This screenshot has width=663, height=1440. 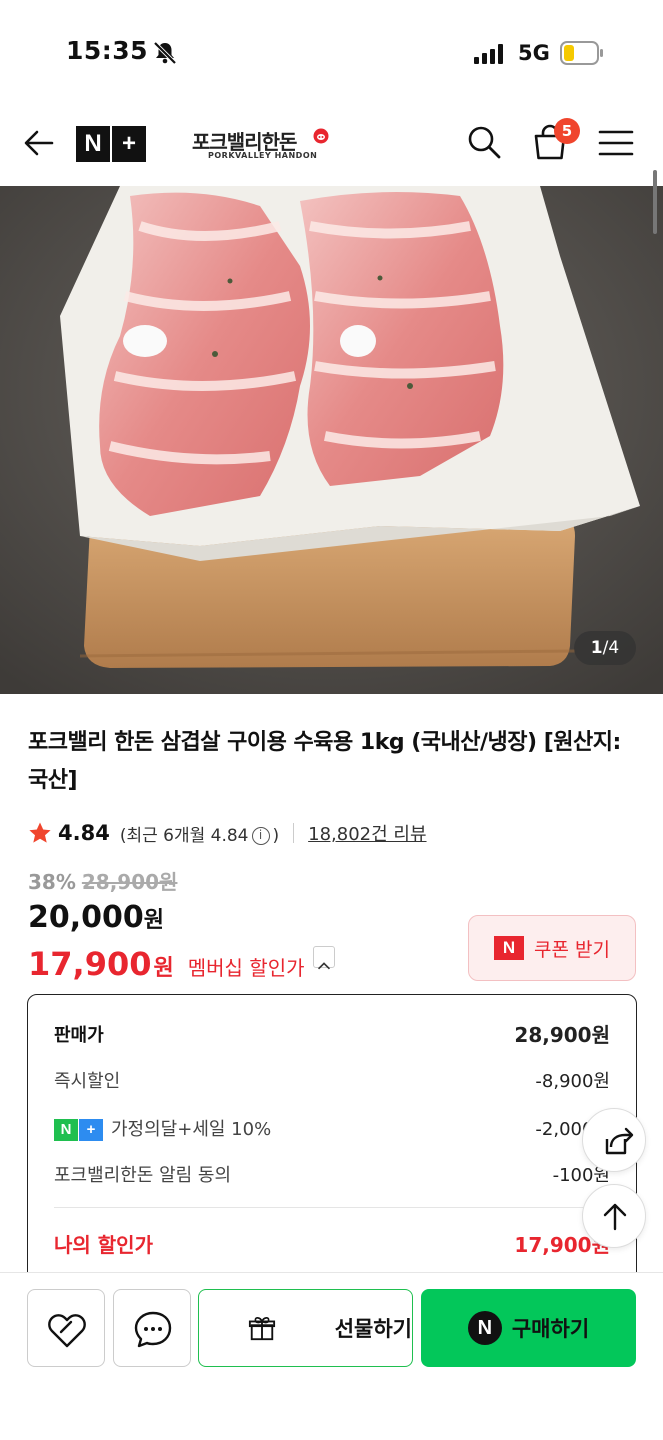 I want to click on share-button, so click(x=614, y=1140).